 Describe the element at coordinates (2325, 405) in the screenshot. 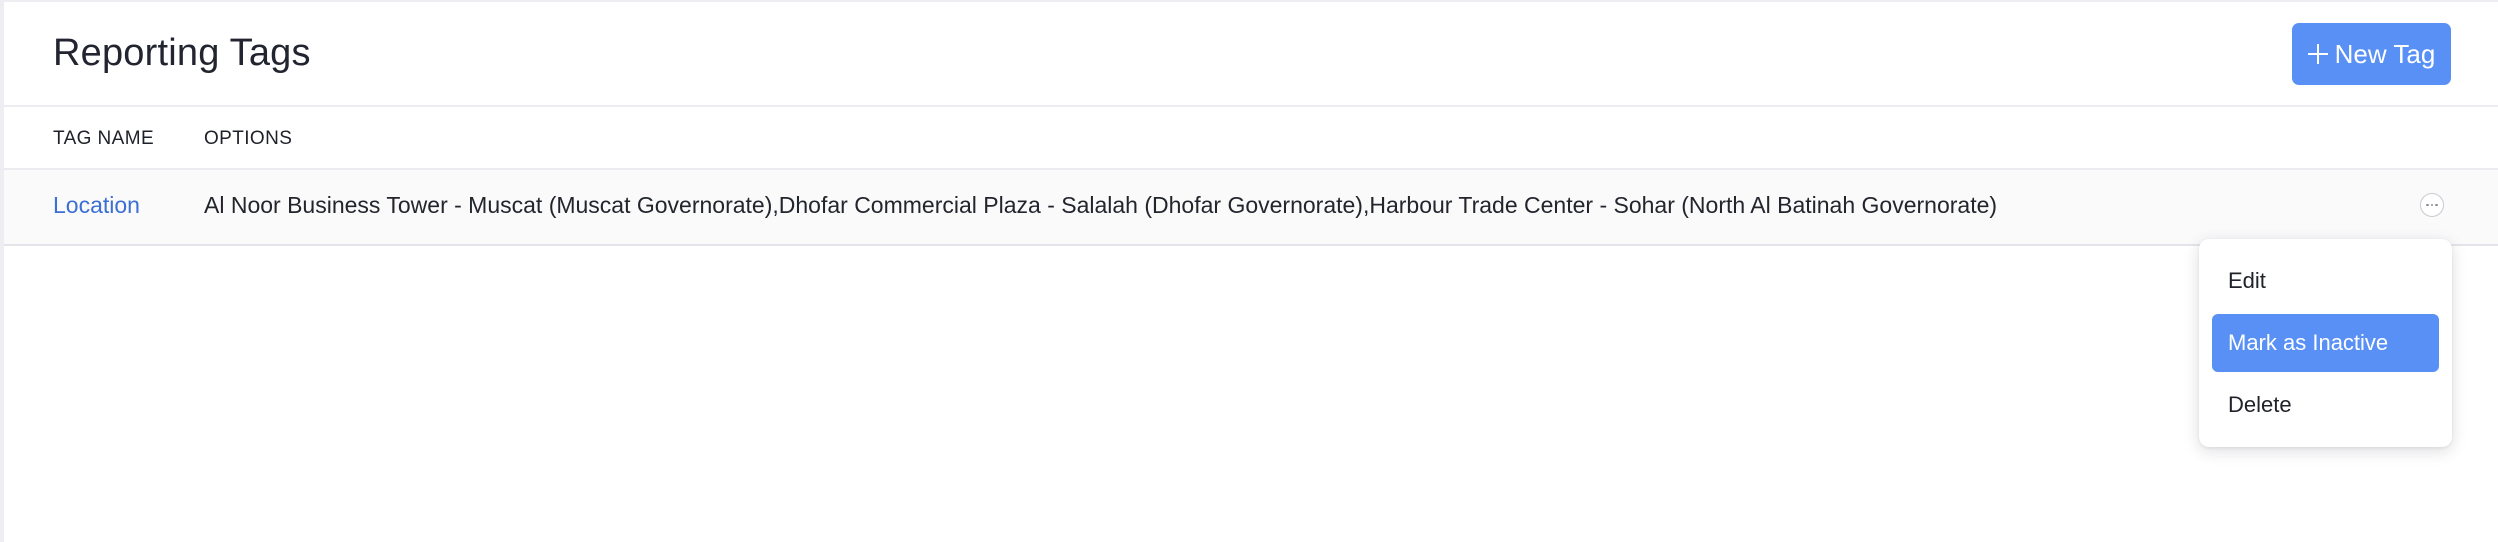

I see `menu-item-delete: Delete` at that location.